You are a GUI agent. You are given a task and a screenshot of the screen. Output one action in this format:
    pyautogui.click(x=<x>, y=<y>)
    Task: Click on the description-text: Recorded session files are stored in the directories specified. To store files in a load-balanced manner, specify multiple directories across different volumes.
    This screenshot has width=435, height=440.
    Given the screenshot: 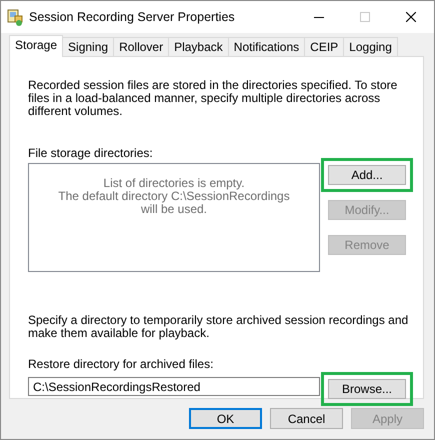 What is the action you would take?
    pyautogui.click(x=213, y=98)
    